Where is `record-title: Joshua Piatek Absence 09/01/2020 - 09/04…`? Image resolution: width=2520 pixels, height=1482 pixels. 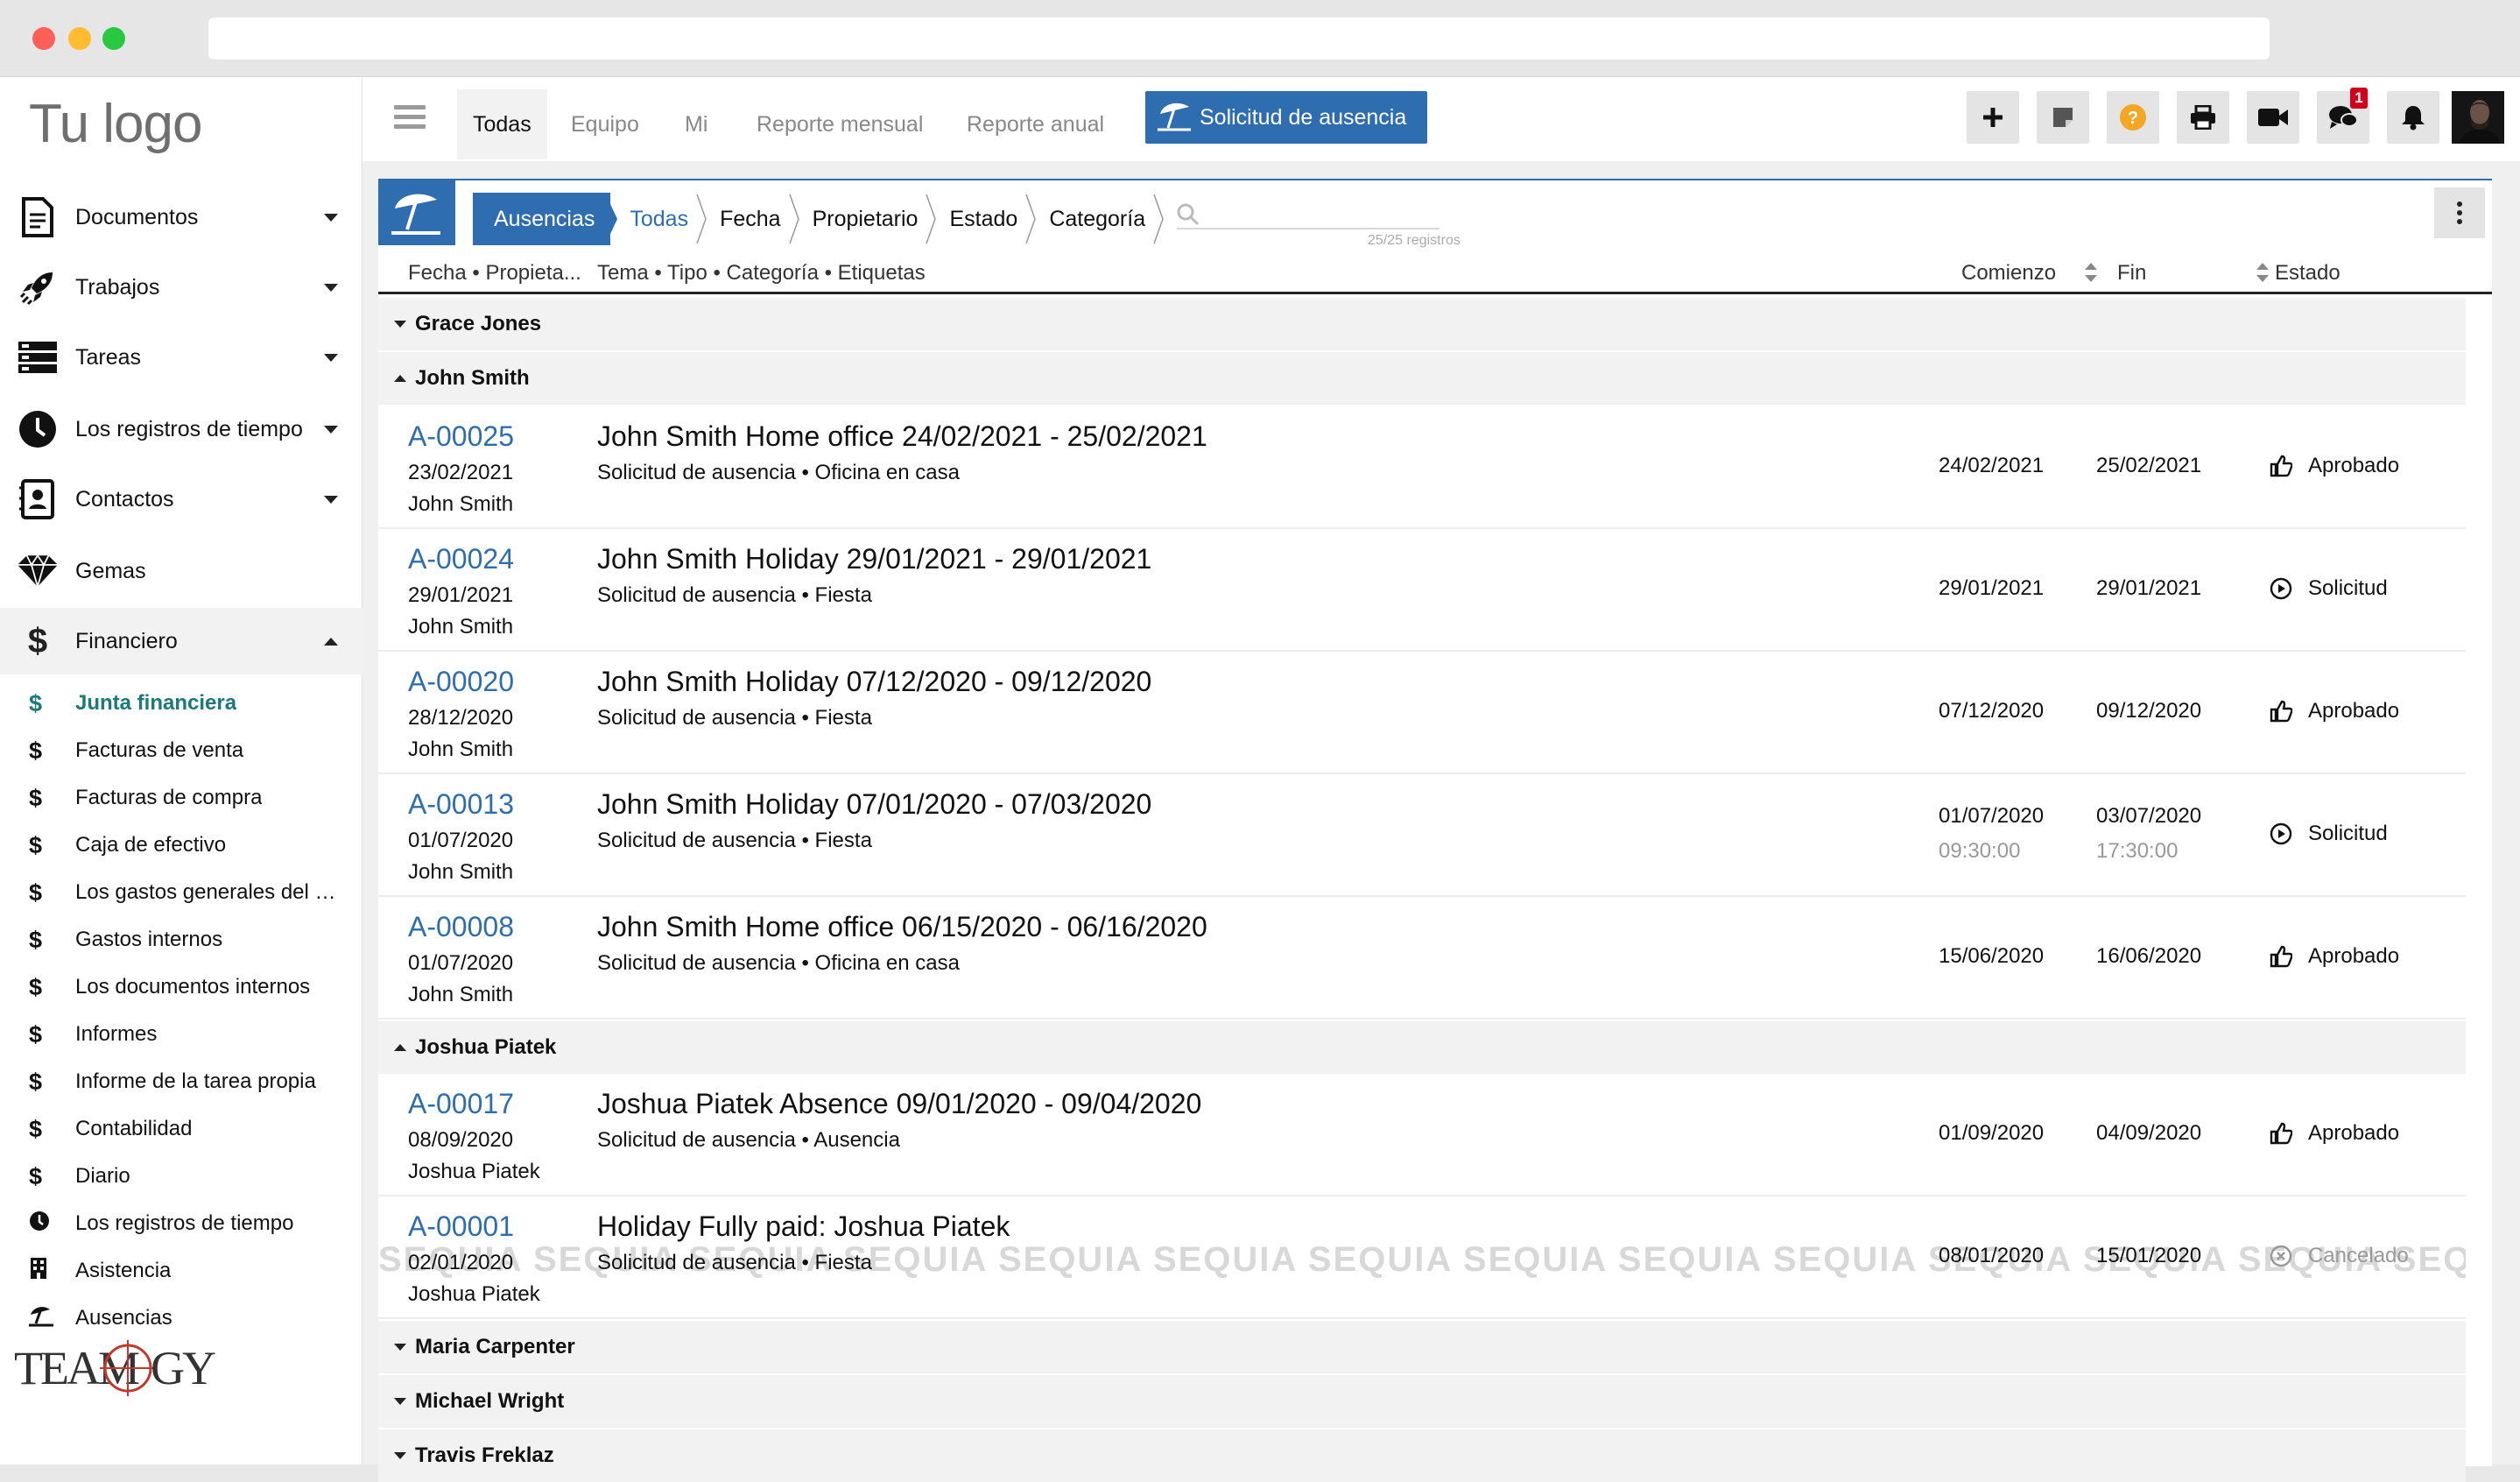 record-title: Joshua Piatek Absence 09/01/2020 - 09/04… is located at coordinates (899, 1104).